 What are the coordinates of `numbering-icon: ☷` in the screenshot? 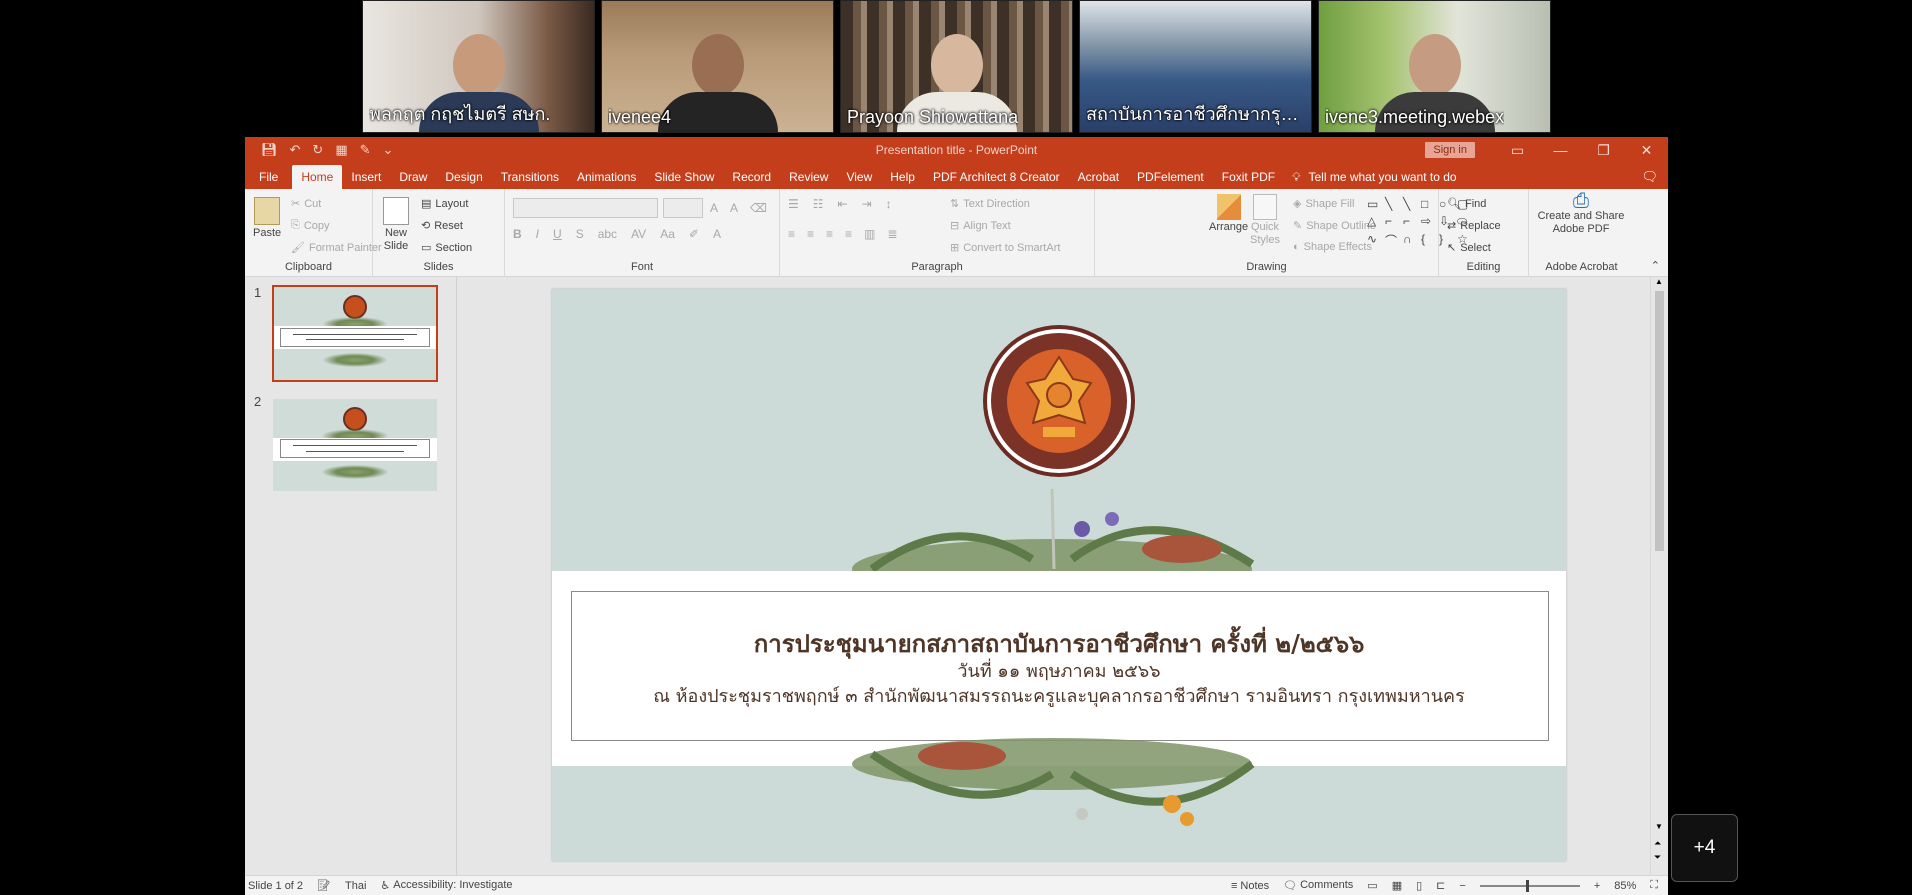 It's located at (818, 204).